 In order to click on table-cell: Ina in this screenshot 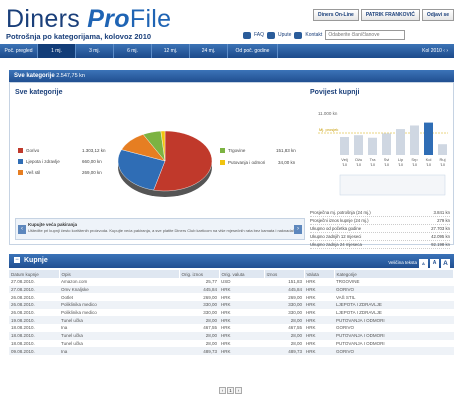, I will do `click(119, 351)`.